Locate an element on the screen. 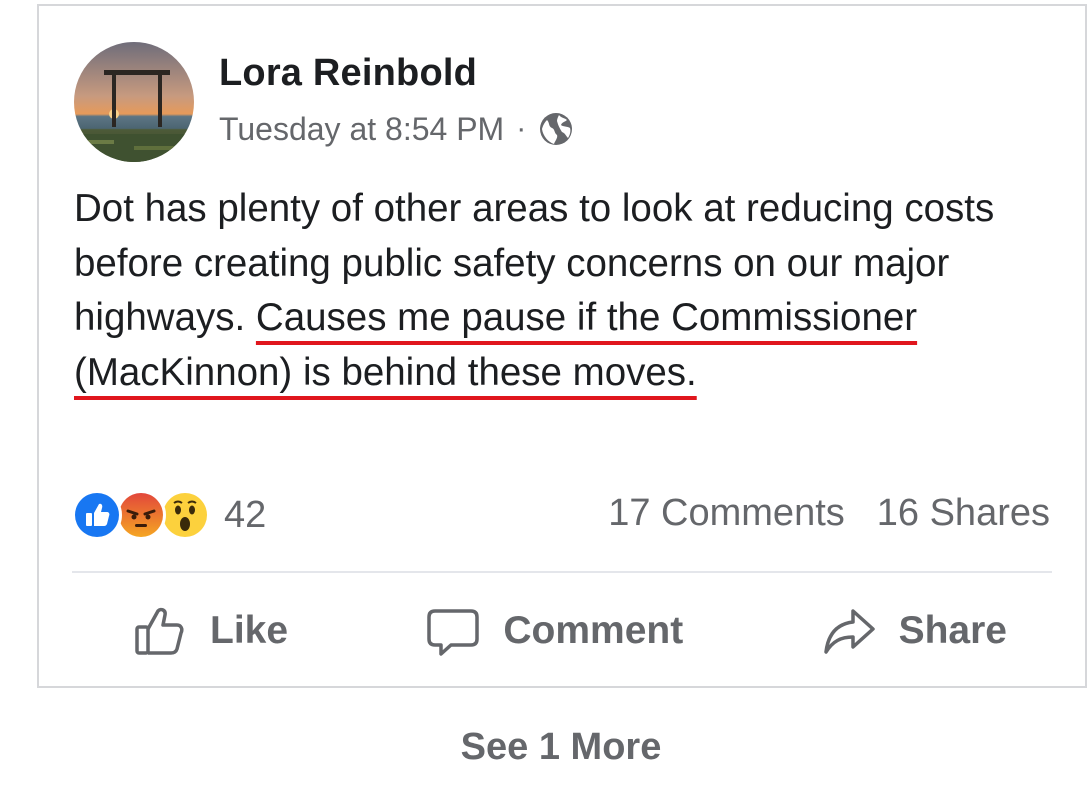 This screenshot has height=804, width=1092. divider is located at coordinates (562, 572).